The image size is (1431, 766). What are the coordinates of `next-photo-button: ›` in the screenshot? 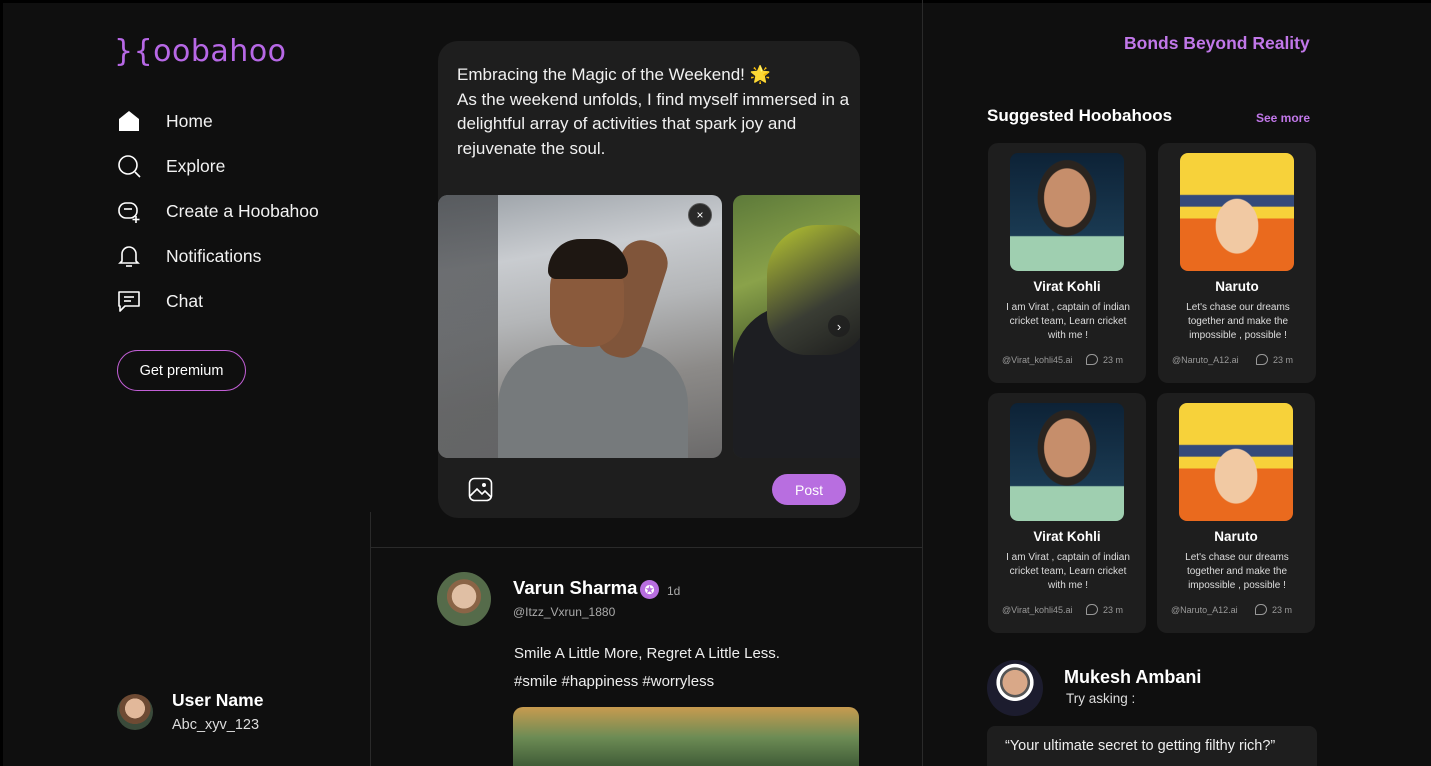 It's located at (839, 326).